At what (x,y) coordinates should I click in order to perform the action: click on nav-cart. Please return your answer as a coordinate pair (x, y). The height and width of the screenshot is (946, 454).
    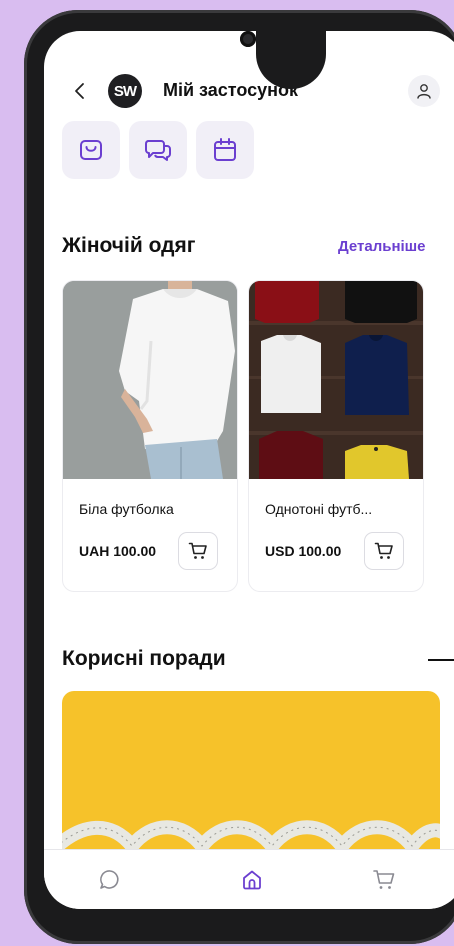
    Looking at the image, I should click on (384, 880).